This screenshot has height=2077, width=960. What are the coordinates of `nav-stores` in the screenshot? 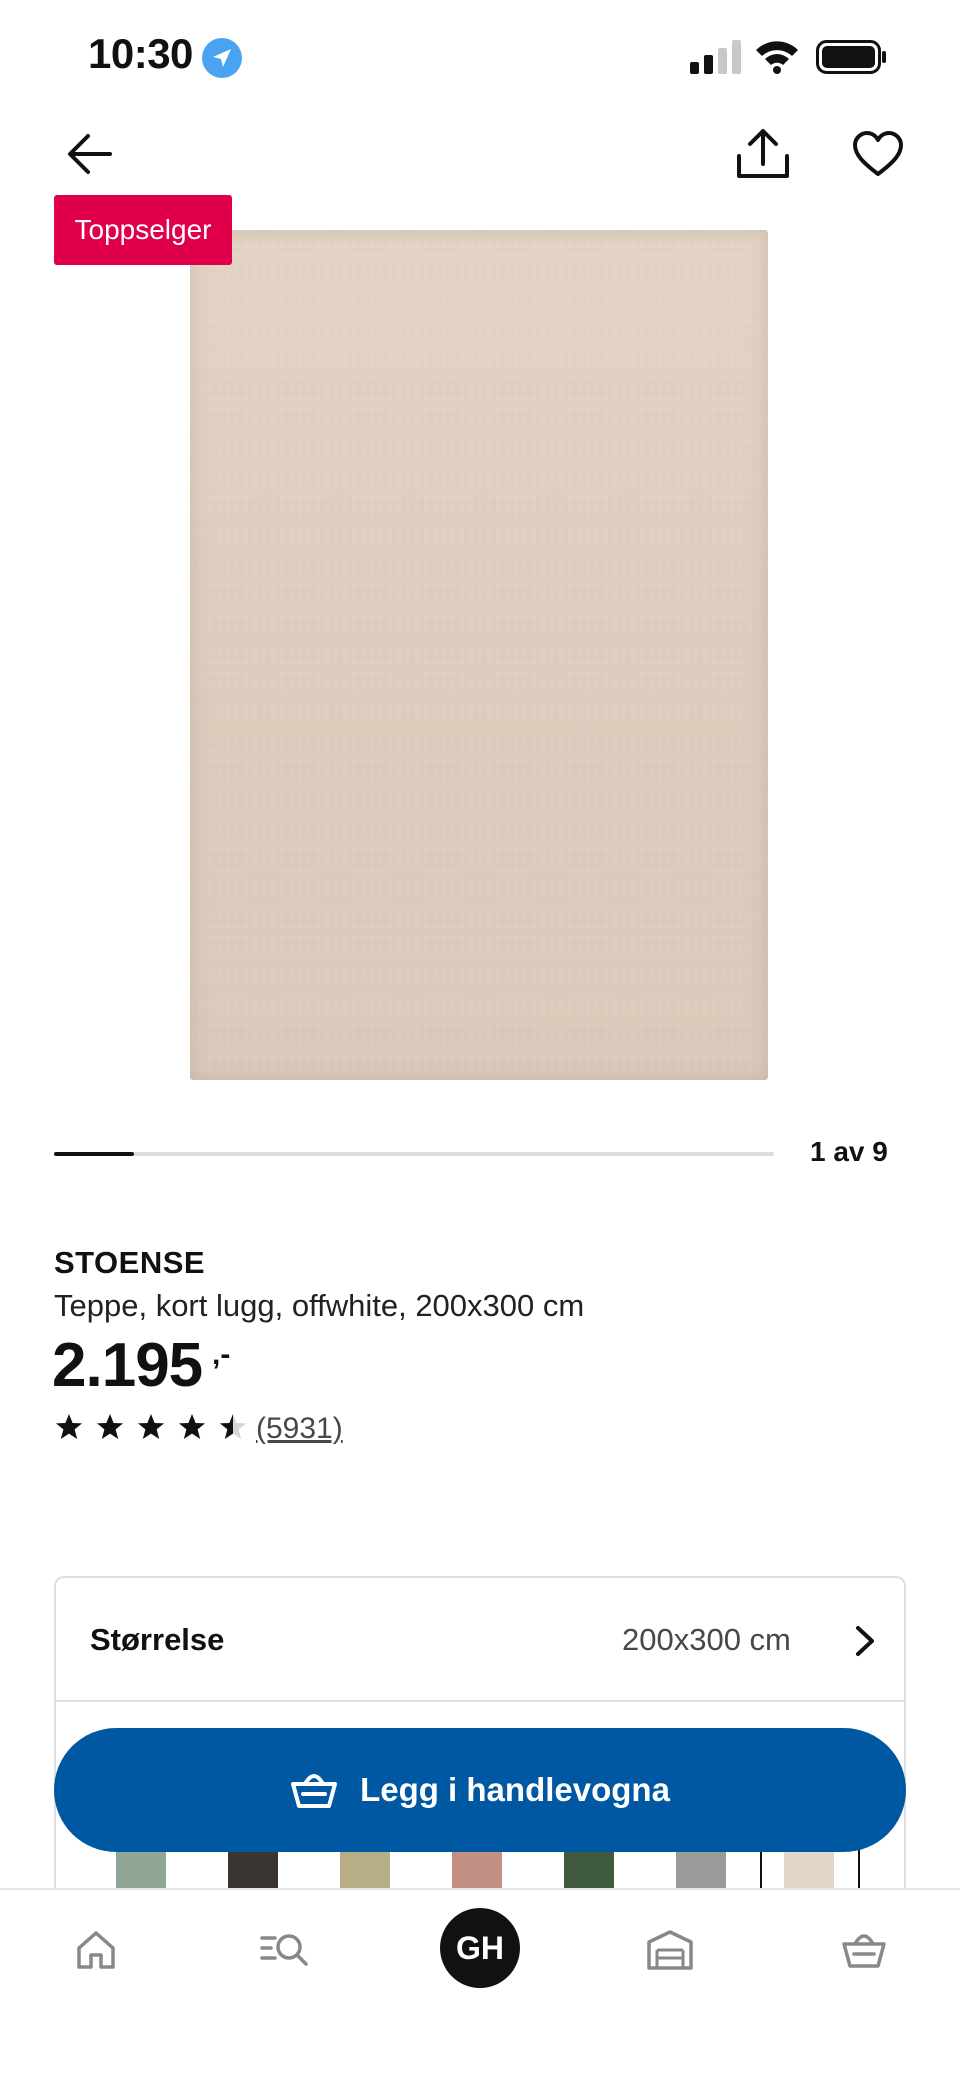 It's located at (670, 1950).